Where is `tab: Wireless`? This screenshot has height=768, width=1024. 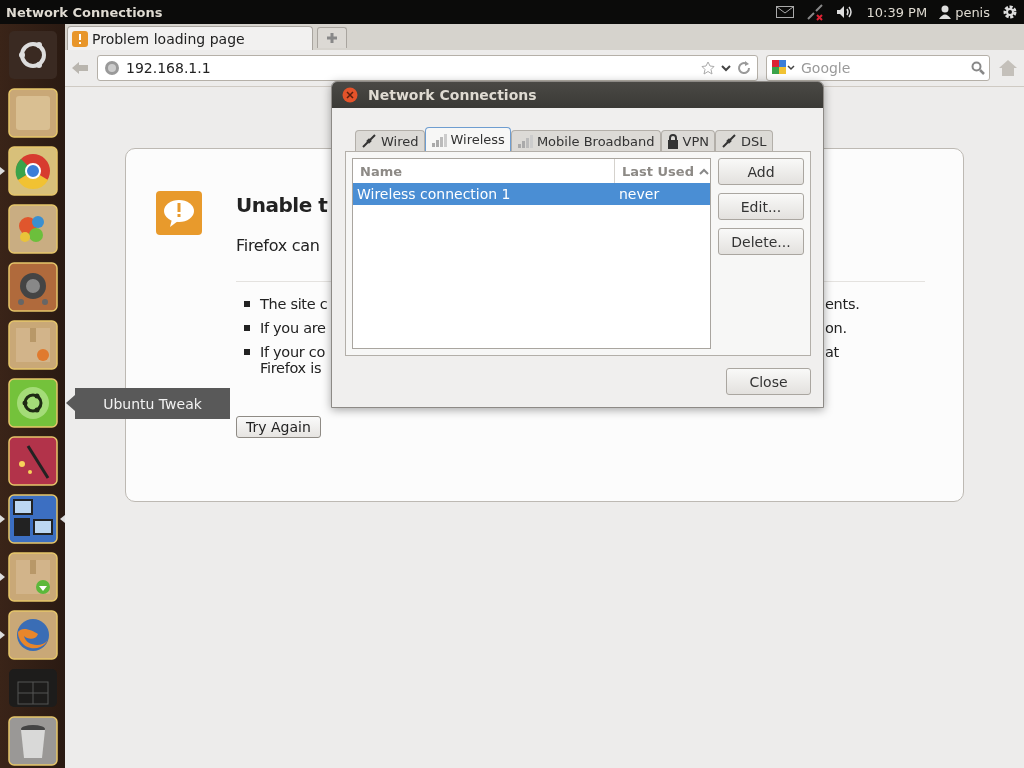 tab: Wireless is located at coordinates (467, 139).